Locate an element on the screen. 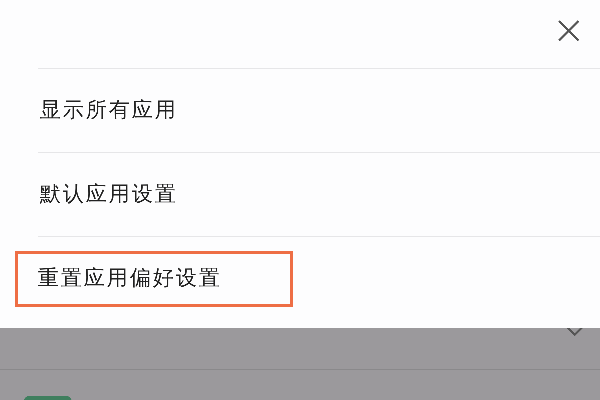 This screenshot has height=400, width=600. chevron-icon is located at coordinates (575, 332).